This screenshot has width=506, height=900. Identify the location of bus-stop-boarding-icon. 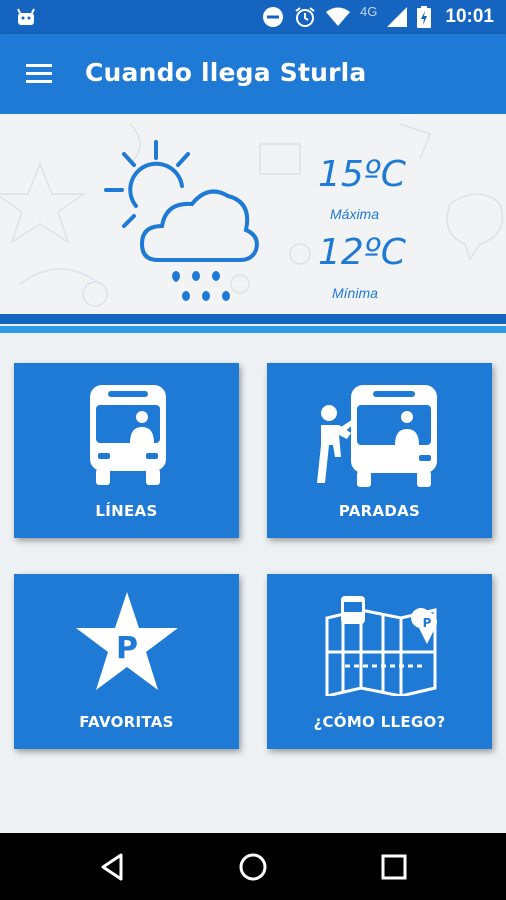
(377, 436).